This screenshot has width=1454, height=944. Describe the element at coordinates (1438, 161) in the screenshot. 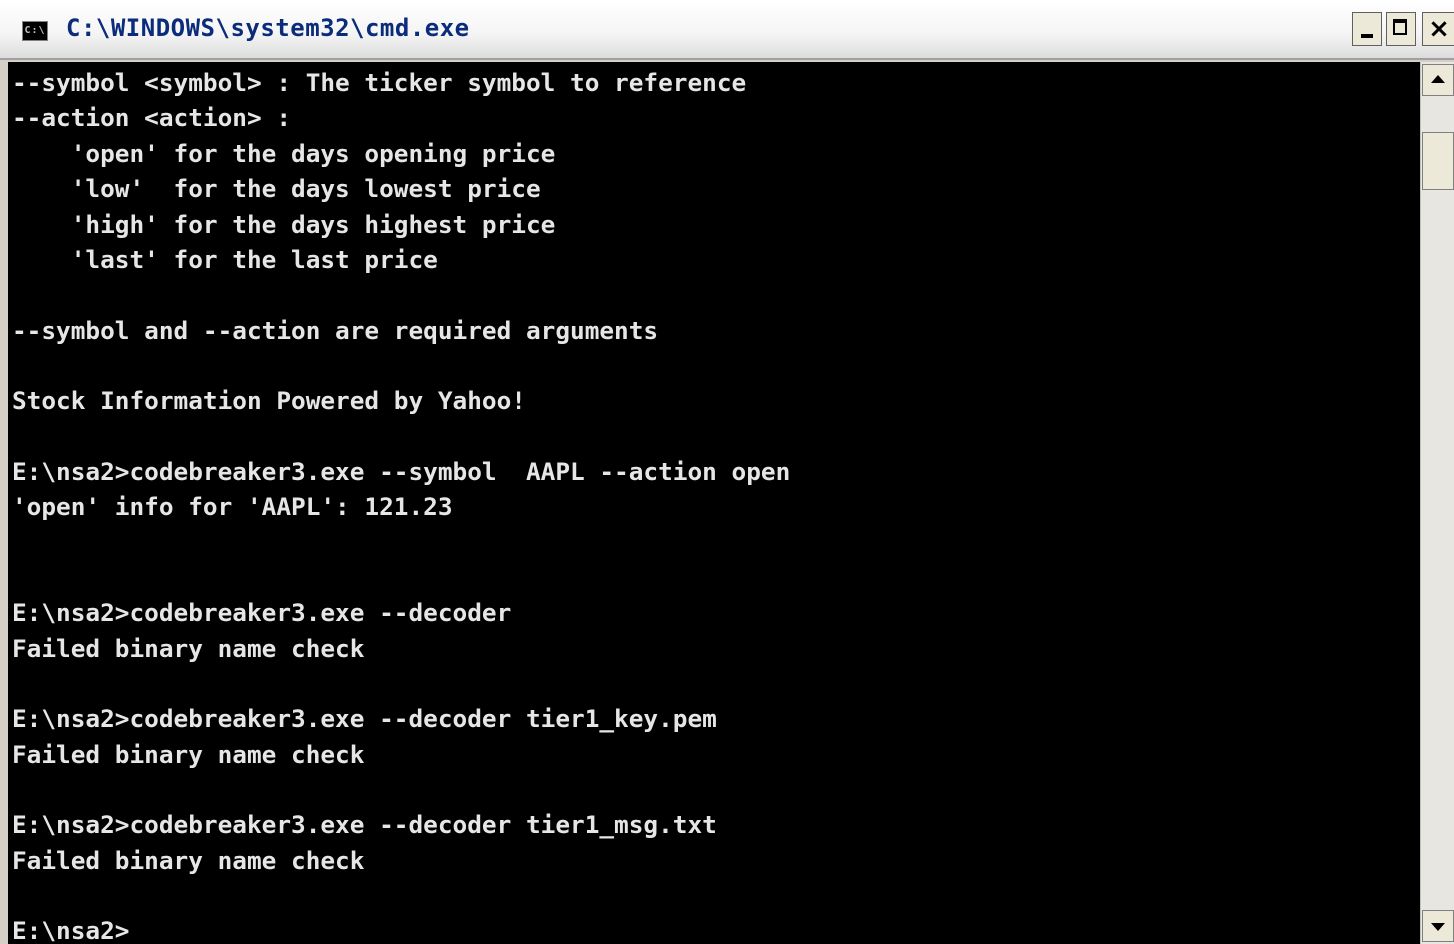

I see `scrollbar-thumb` at that location.